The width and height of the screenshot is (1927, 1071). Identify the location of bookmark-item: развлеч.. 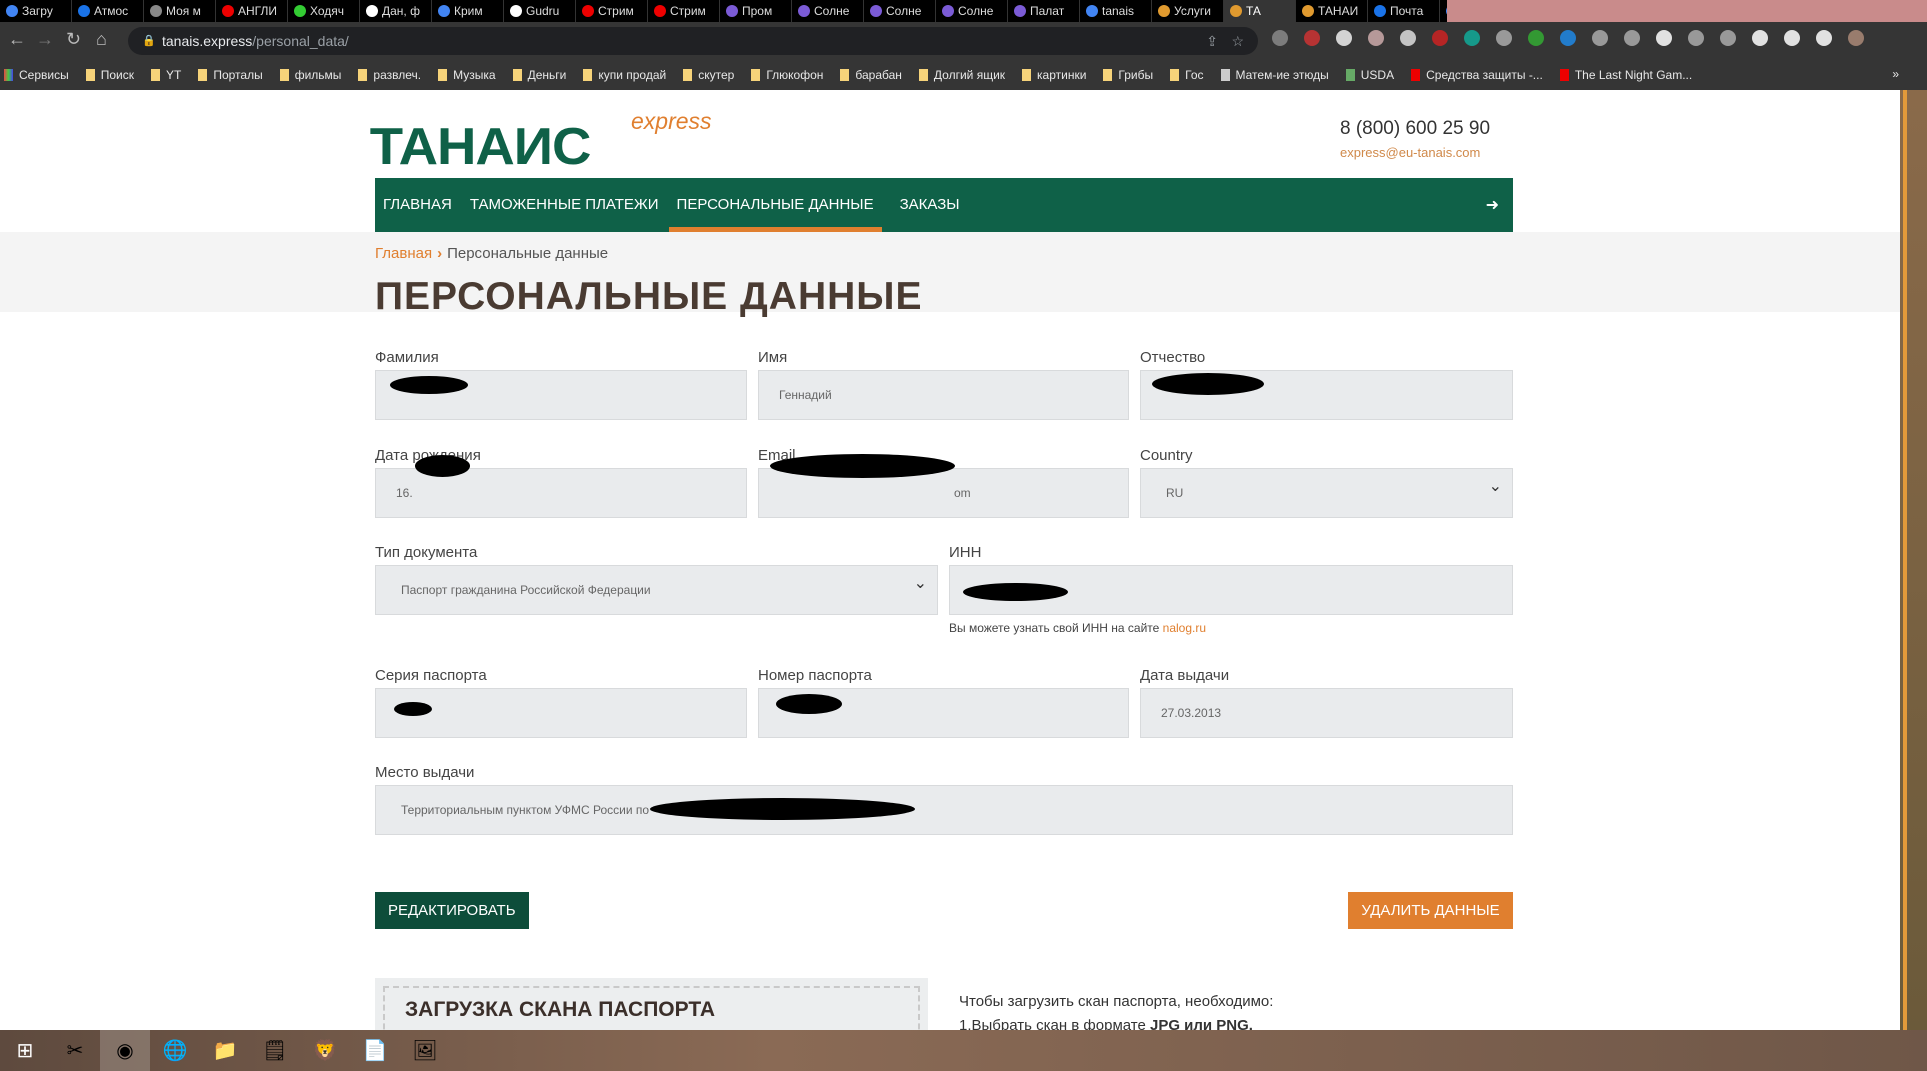
(389, 75).